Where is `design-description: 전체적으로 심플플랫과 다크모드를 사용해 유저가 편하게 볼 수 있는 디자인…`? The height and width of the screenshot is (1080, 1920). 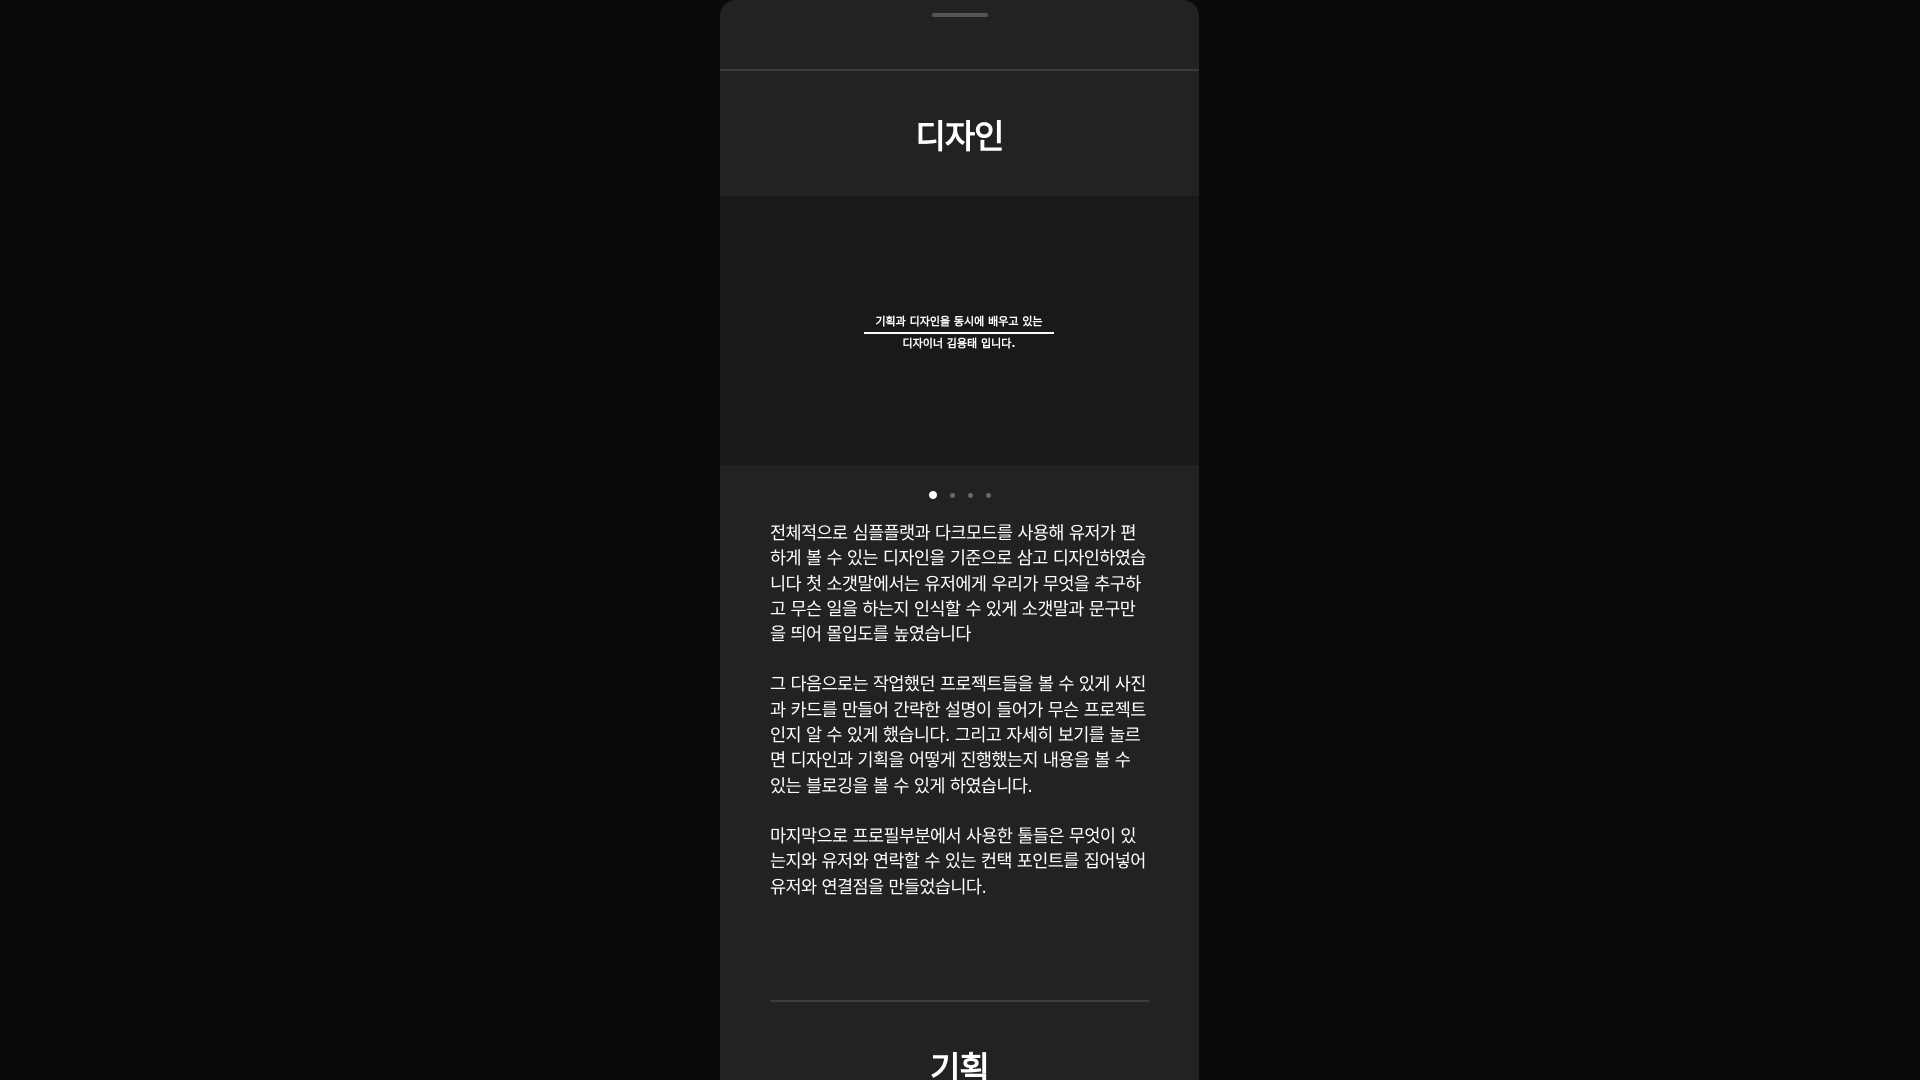
design-description: 전체적으로 심플플랫과 다크모드를 사용해 유저가 편하게 볼 수 있는 디자인… is located at coordinates (960, 724).